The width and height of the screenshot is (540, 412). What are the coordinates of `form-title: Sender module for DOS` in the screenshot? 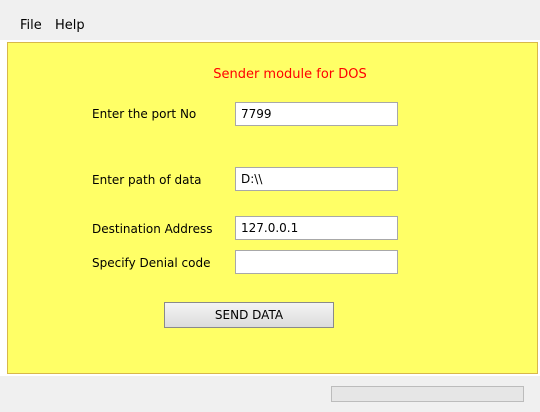 It's located at (290, 74).